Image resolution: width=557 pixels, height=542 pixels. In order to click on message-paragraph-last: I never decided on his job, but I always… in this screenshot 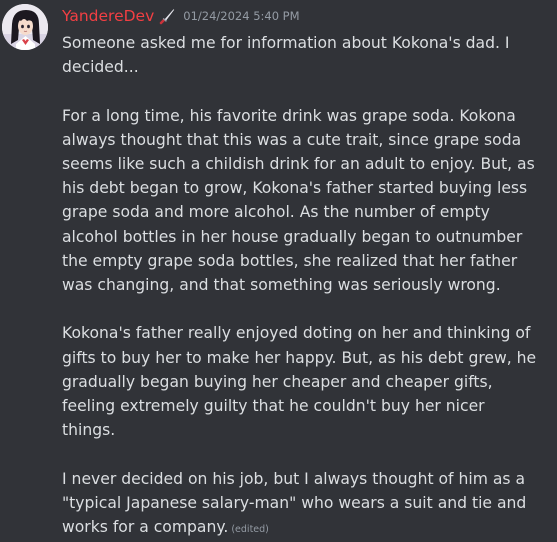, I will do `click(302, 504)`.